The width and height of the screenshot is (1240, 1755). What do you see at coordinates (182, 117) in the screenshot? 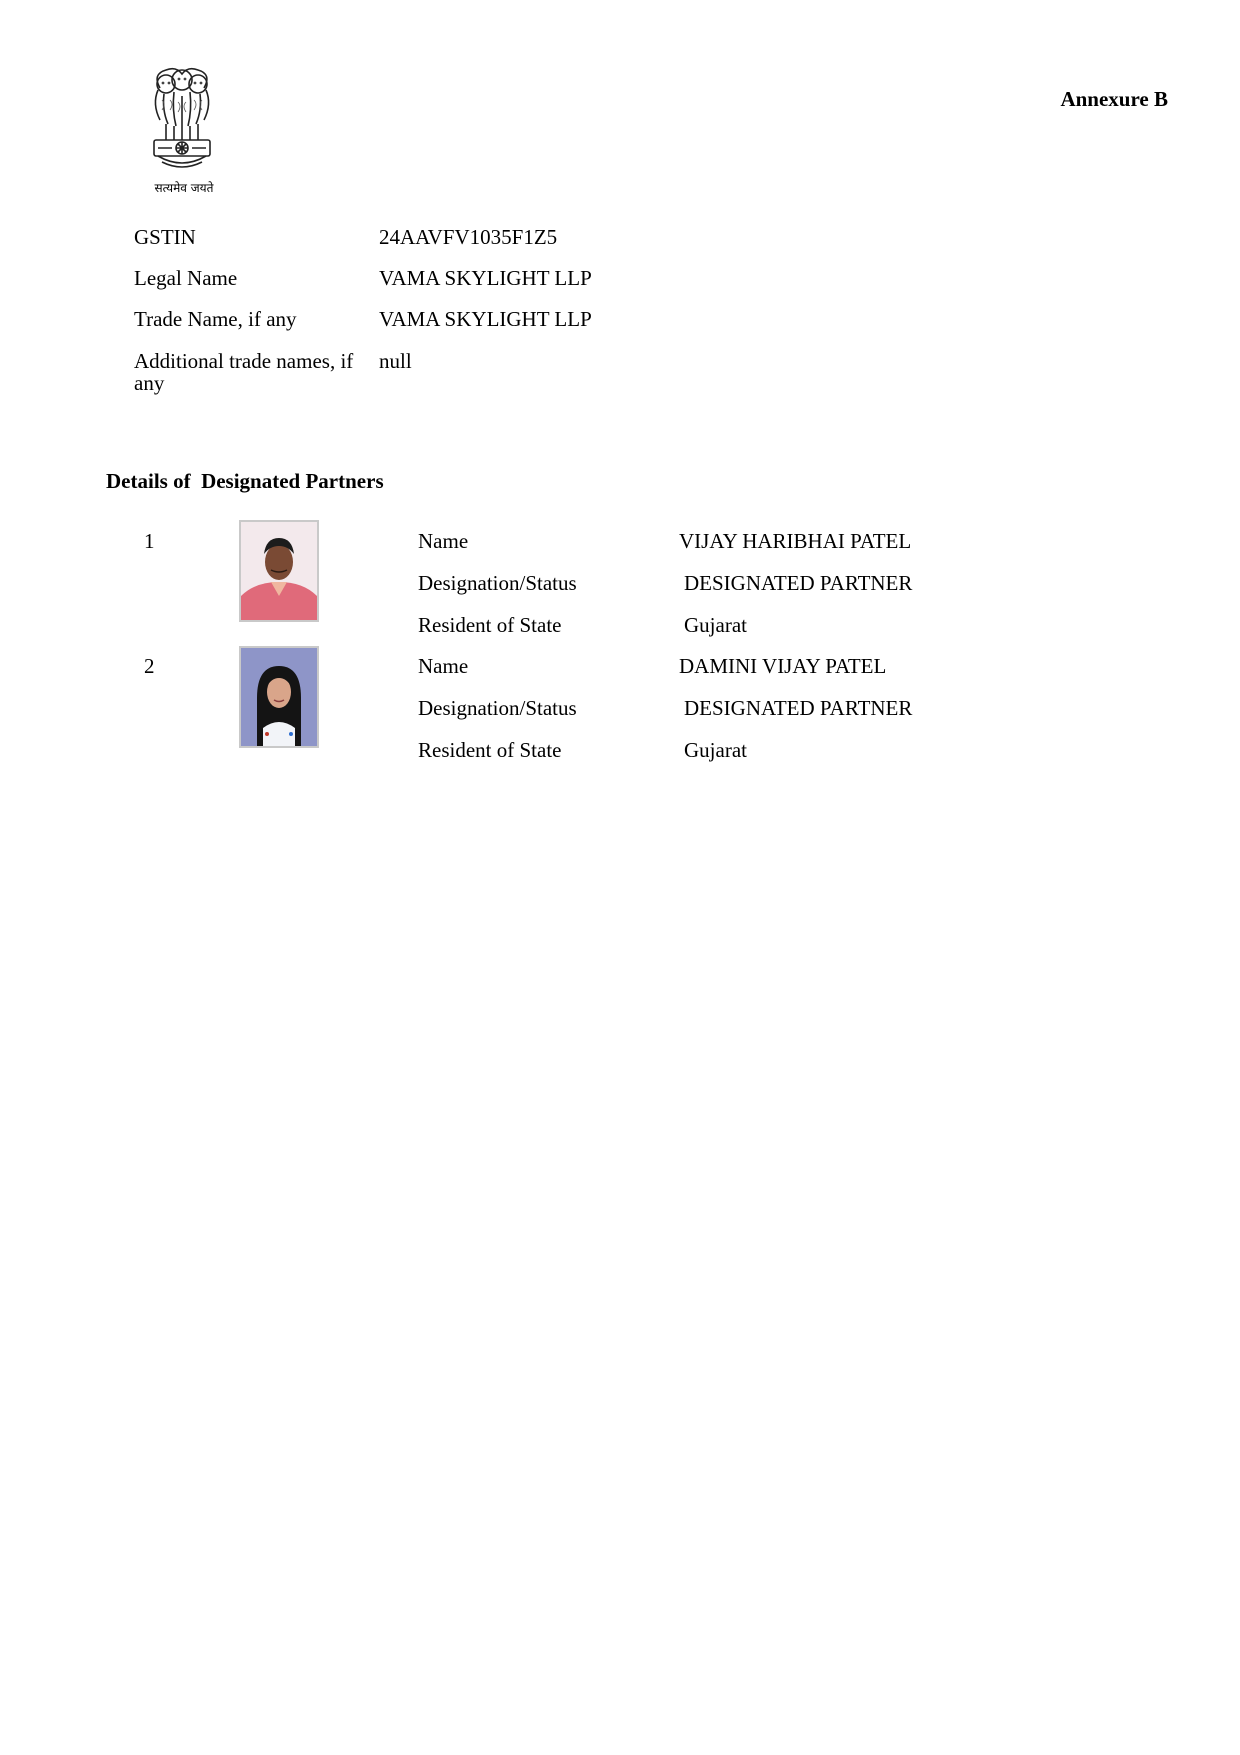
I see `lion-capital-icon` at bounding box center [182, 117].